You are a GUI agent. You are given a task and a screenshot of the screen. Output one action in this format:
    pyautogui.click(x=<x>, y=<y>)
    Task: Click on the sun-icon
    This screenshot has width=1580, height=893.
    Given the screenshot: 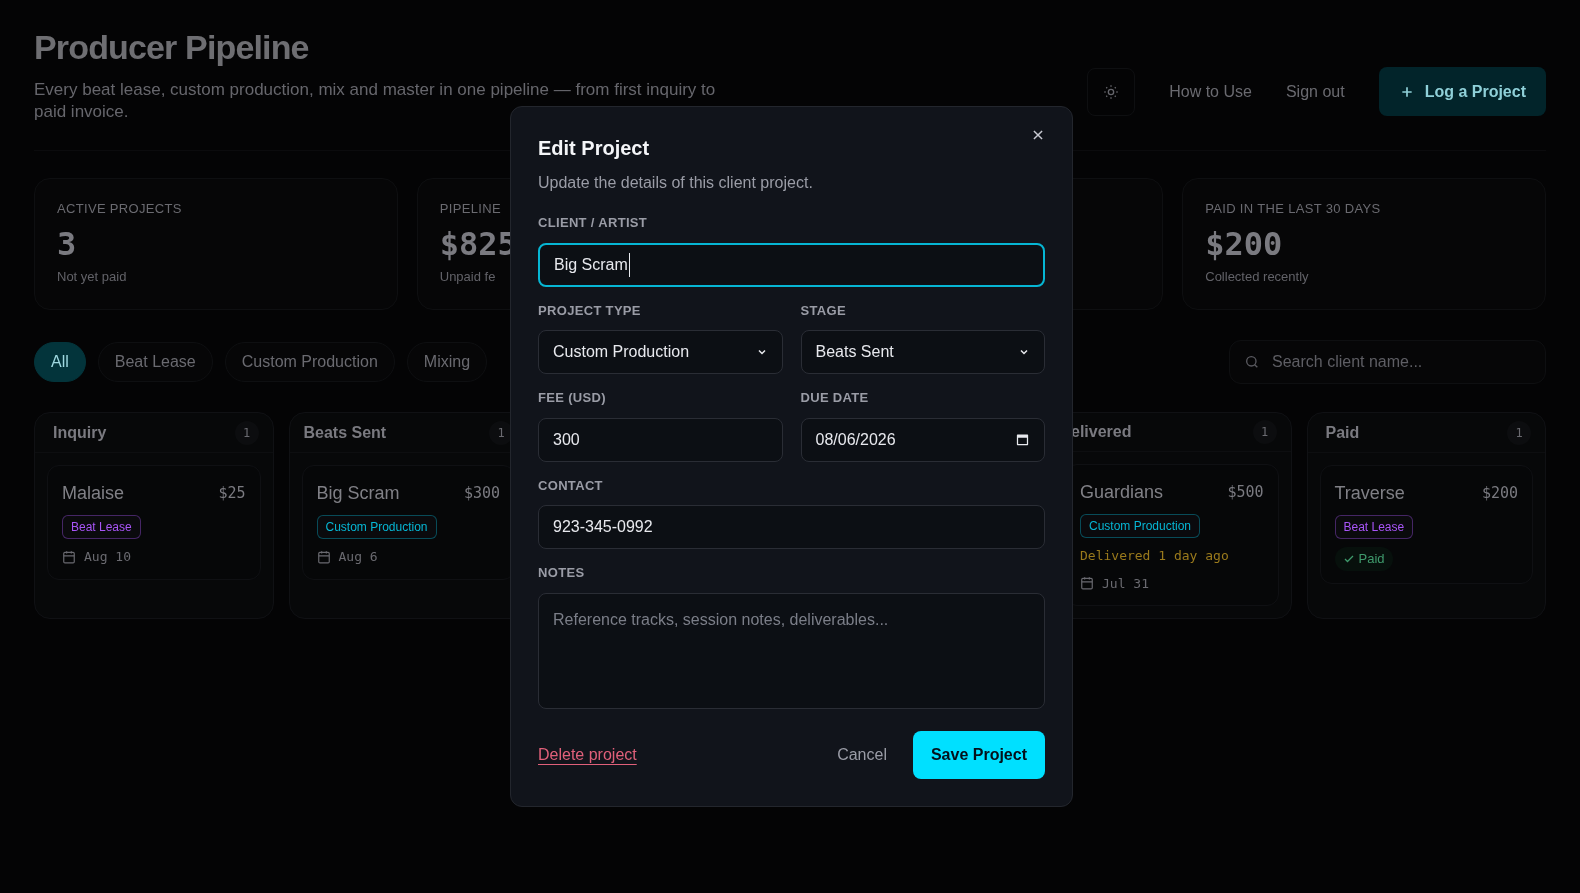 What is the action you would take?
    pyautogui.click(x=1111, y=91)
    